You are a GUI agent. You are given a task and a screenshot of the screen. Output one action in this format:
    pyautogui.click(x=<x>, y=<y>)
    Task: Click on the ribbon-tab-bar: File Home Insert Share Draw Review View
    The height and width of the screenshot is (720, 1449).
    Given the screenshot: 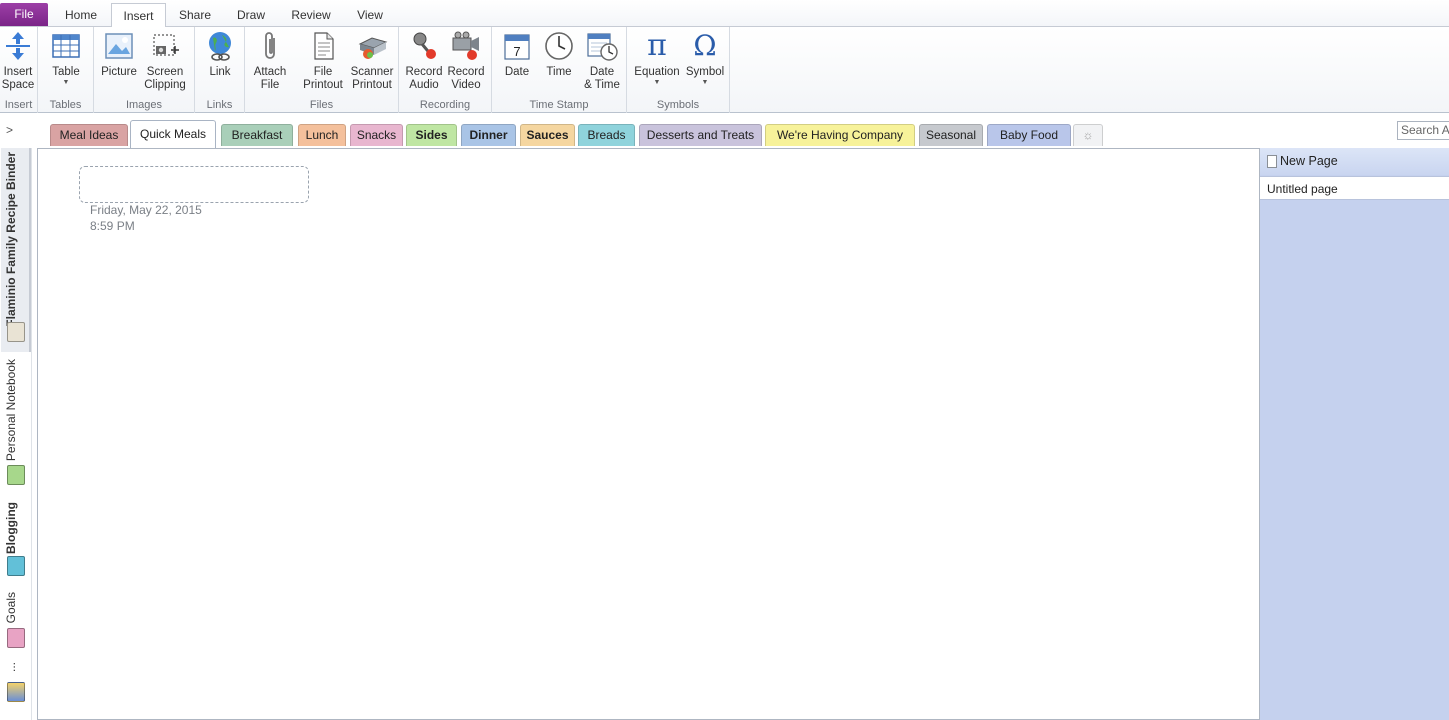 What is the action you would take?
    pyautogui.click(x=724, y=14)
    